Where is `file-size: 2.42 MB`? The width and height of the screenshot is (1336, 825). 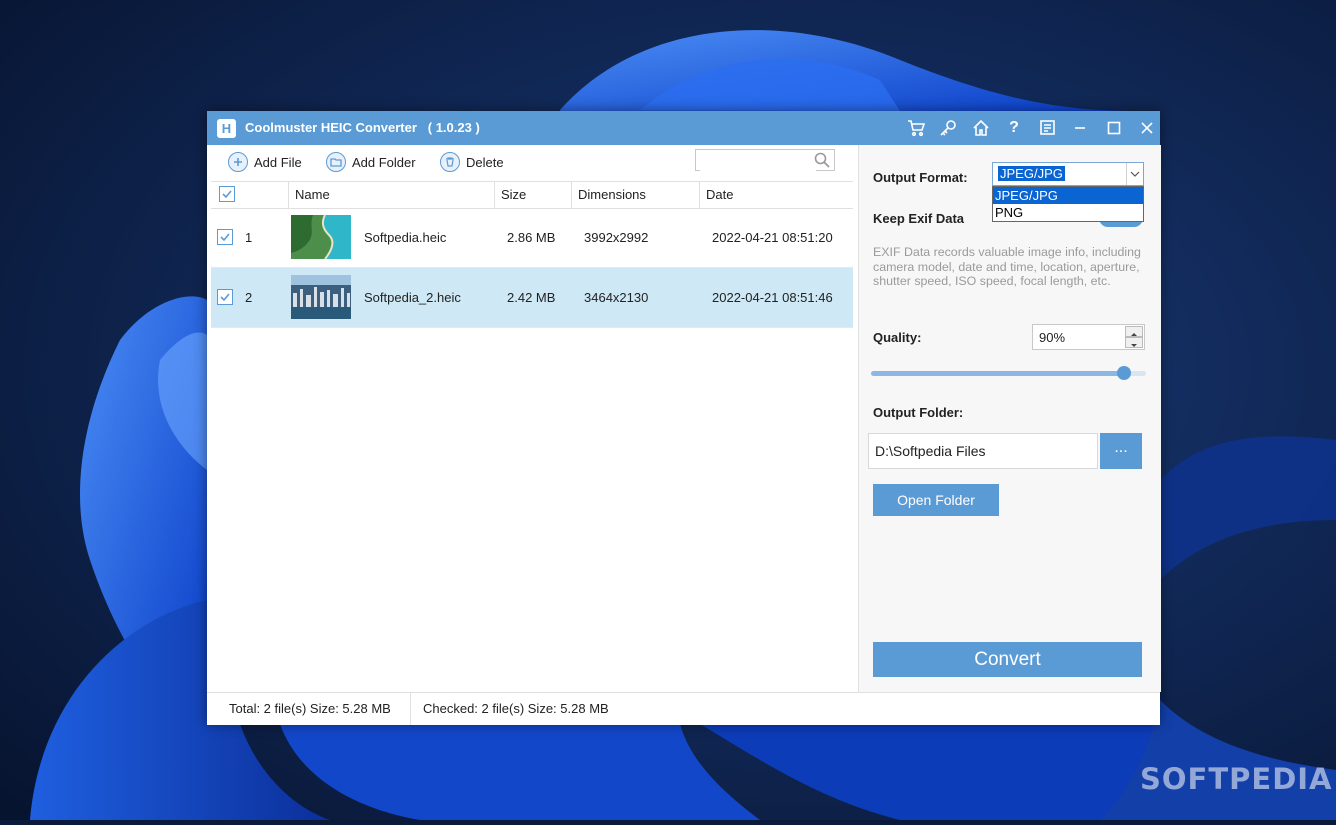
file-size: 2.42 MB is located at coordinates (531, 297).